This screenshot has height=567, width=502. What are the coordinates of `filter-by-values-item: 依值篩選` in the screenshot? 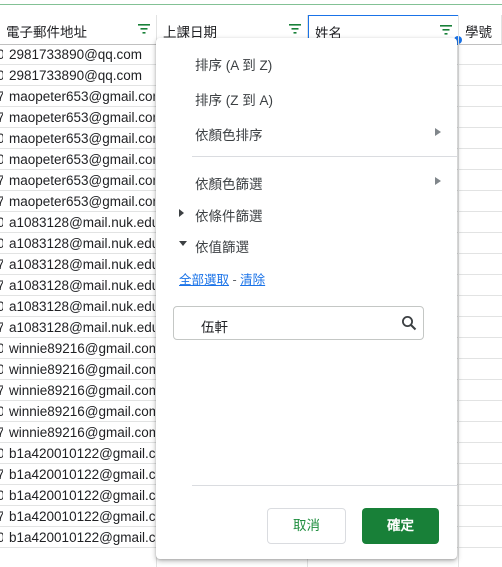 It's located at (222, 246).